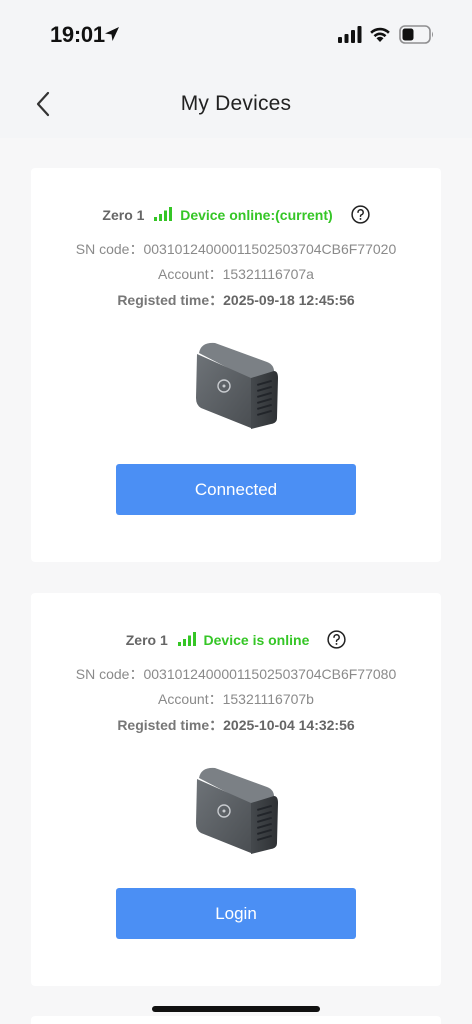 The image size is (472, 1024). Describe the element at coordinates (380, 34) in the screenshot. I see `wifi-icon` at that location.